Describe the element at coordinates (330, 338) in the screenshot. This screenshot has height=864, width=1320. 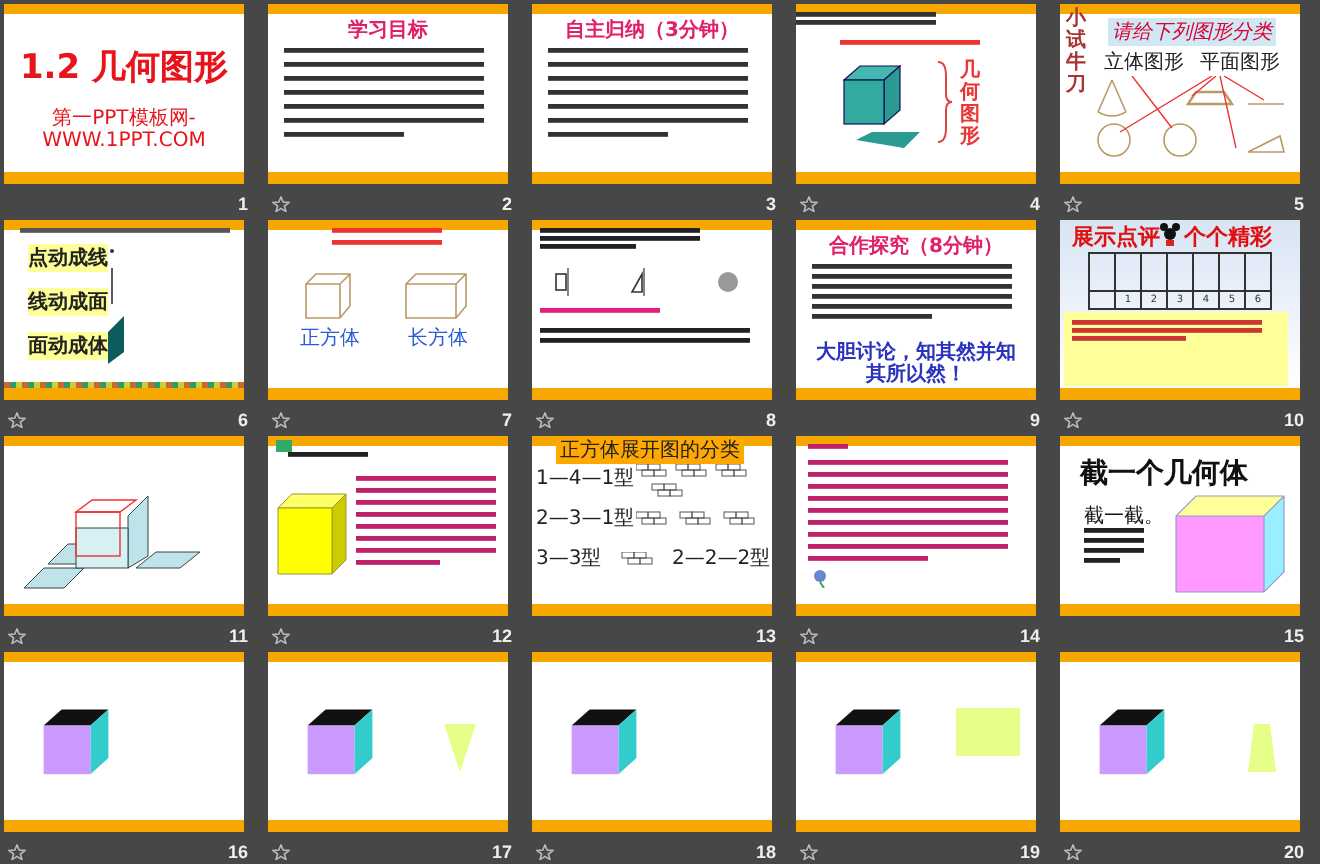
I see `shape-label: 正方体` at that location.